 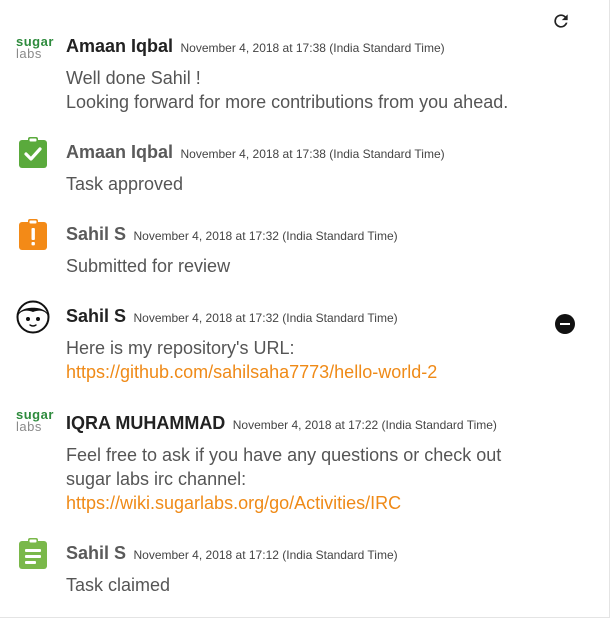 I want to click on clipboard-check-icon, so click(x=35, y=154).